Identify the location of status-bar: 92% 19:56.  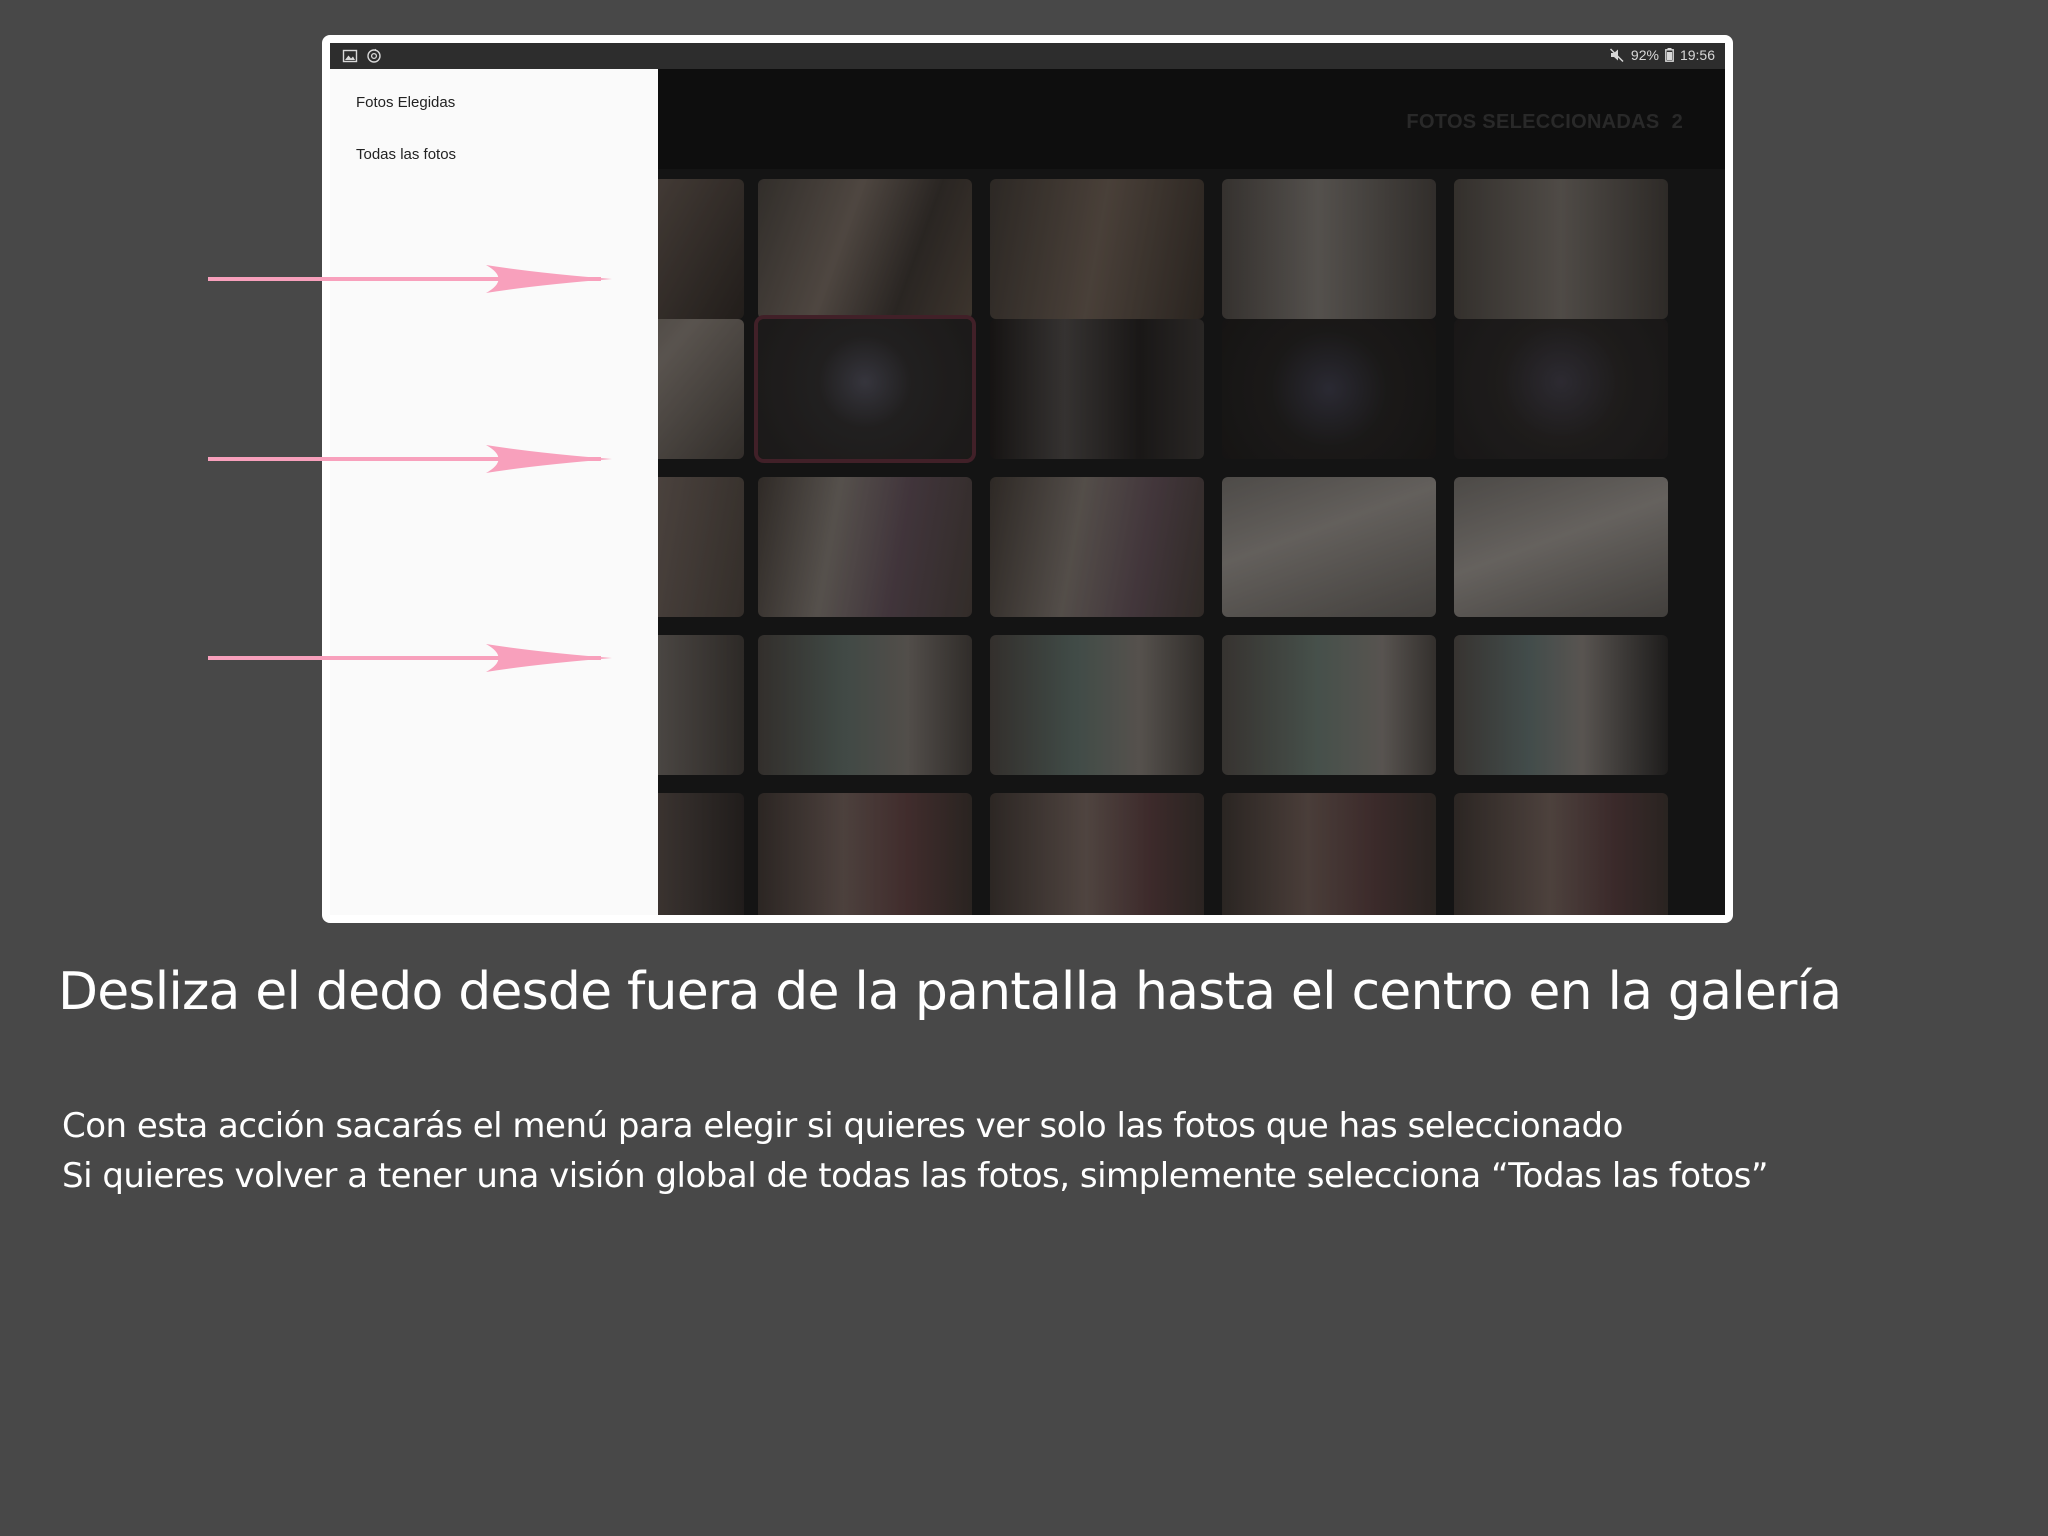
(1027, 56).